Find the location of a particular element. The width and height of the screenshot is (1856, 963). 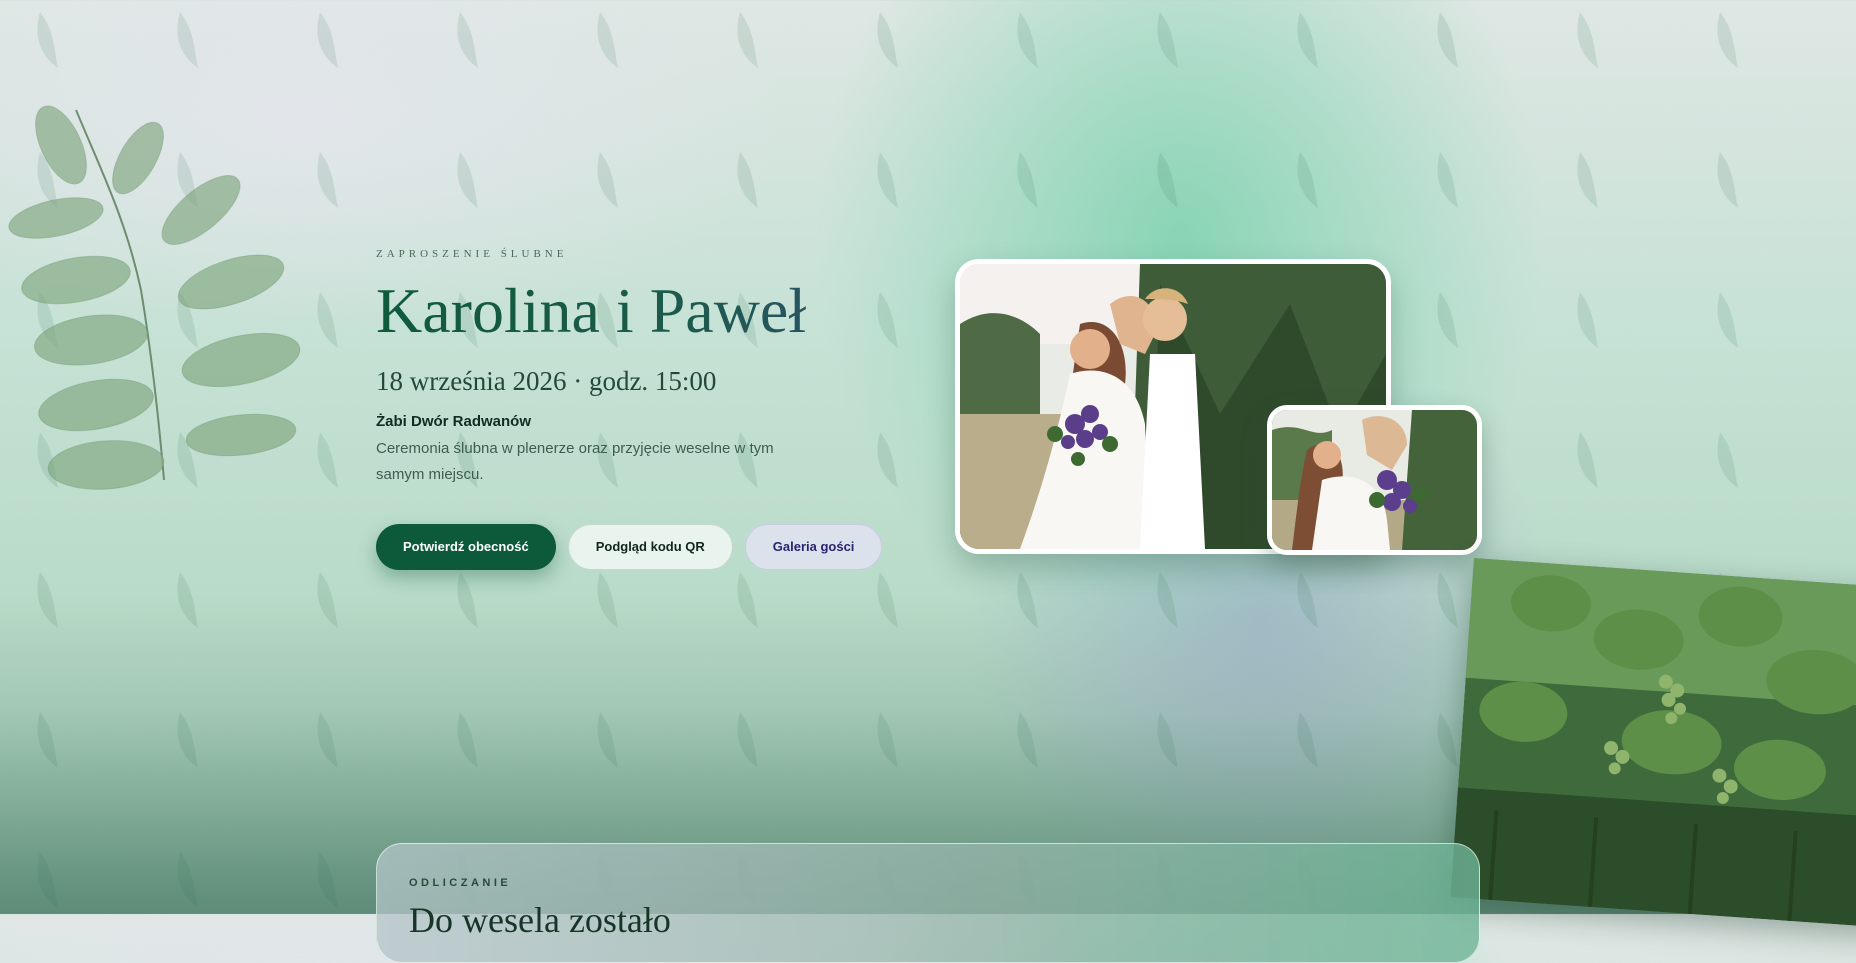

rsvp-button: Potwierdź obecność is located at coordinates (466, 546).